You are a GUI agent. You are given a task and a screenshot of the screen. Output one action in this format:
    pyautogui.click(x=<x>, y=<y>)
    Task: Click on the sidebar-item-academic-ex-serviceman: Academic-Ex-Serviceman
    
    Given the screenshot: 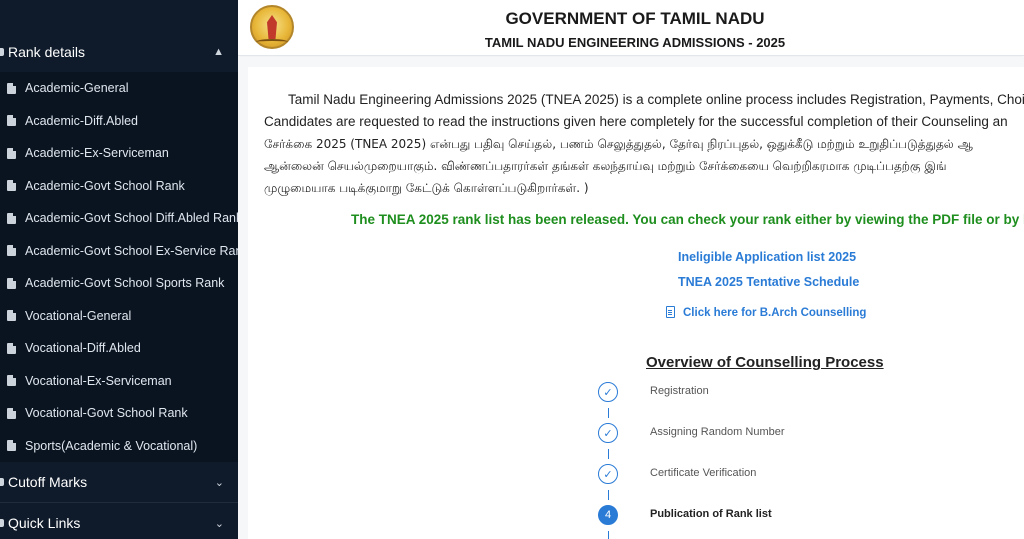 What is the action you would take?
    pyautogui.click(x=119, y=153)
    